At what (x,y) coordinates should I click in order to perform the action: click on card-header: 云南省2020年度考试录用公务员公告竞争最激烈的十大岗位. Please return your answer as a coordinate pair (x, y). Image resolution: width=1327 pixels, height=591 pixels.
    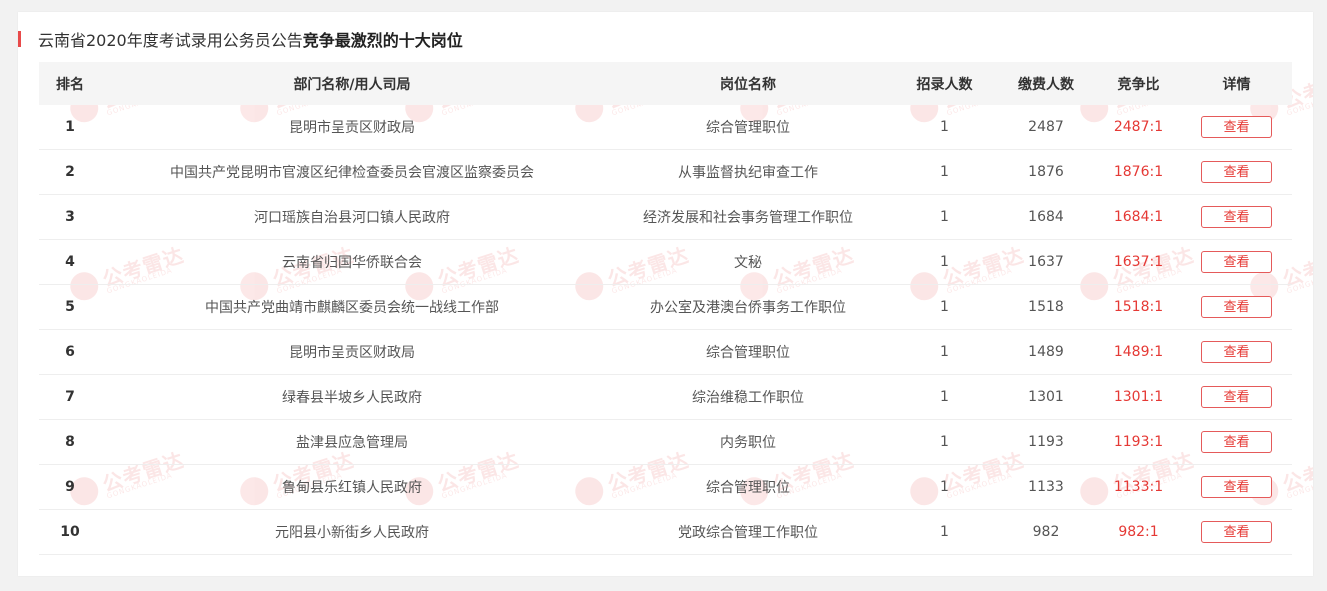
    Looking at the image, I should click on (240, 39).